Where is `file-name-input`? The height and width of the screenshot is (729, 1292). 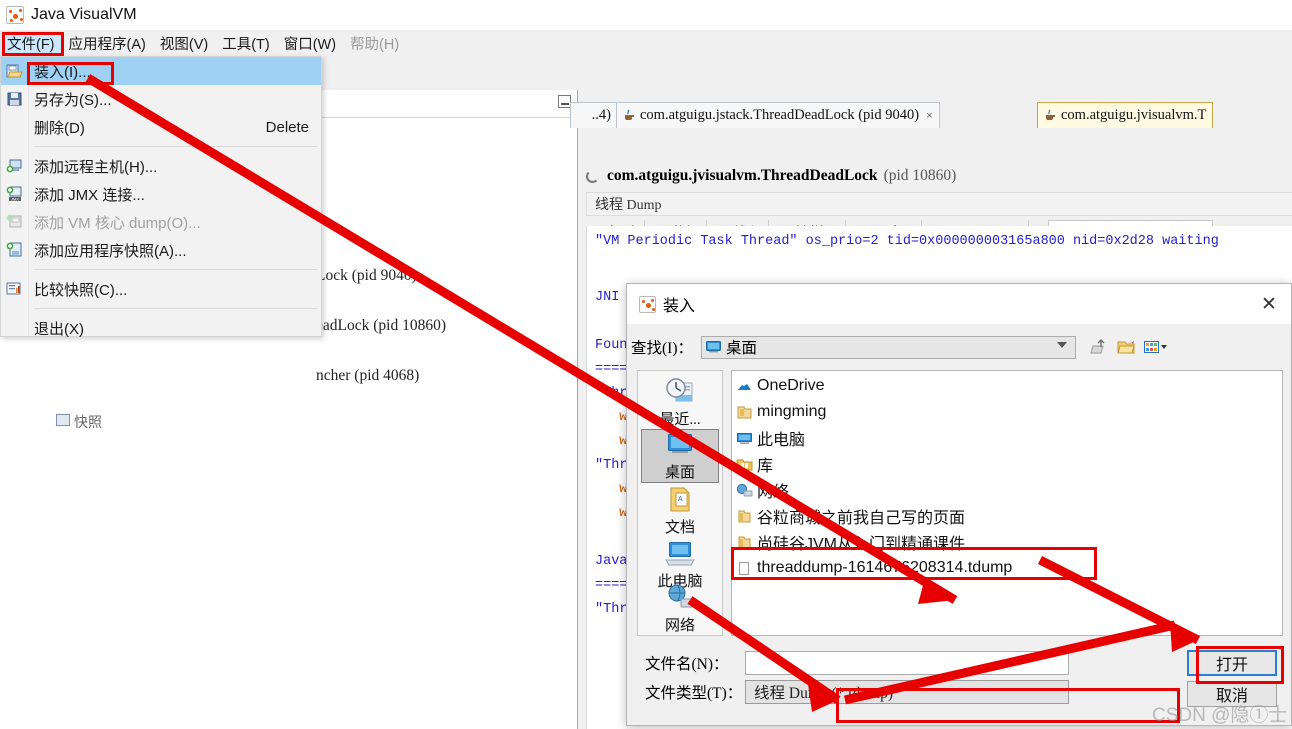 file-name-input is located at coordinates (907, 663).